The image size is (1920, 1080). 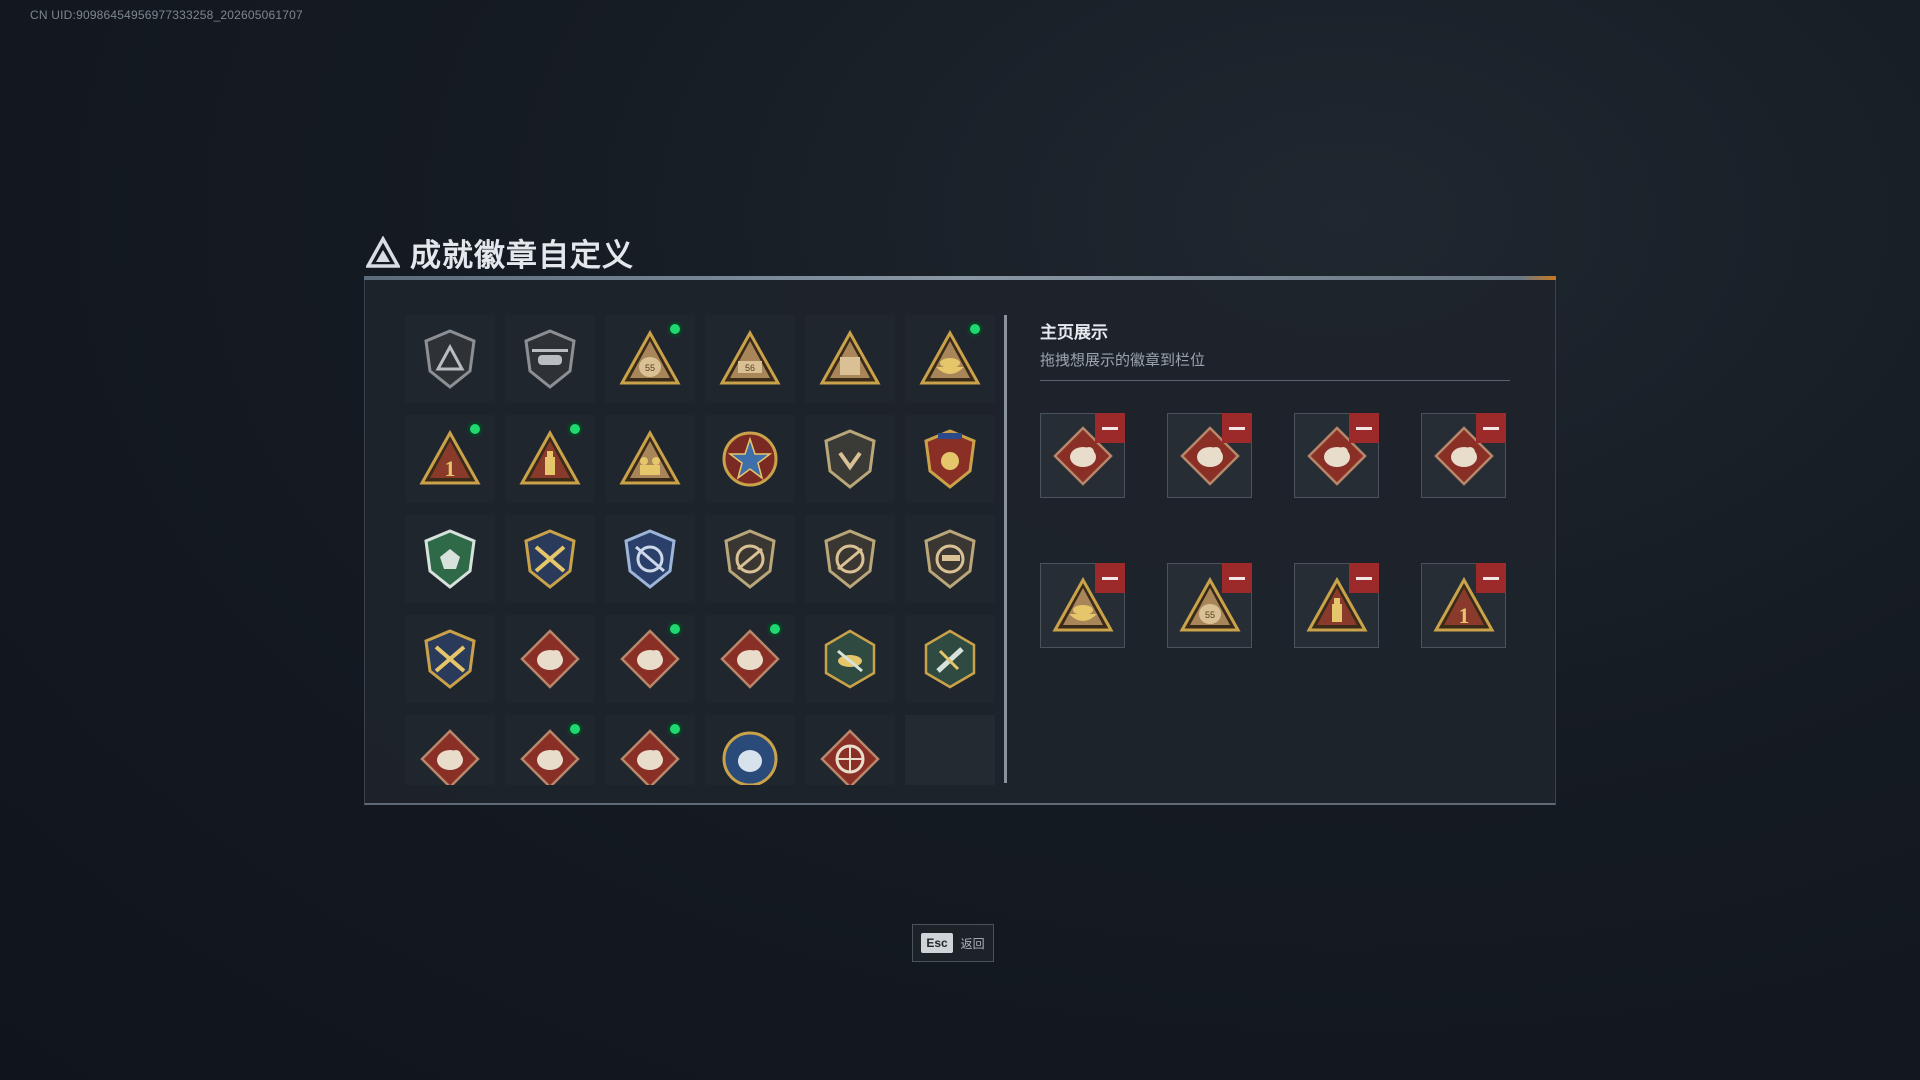 I want to click on gold-crossed-rifles-badge-2-icon, so click(x=450, y=659).